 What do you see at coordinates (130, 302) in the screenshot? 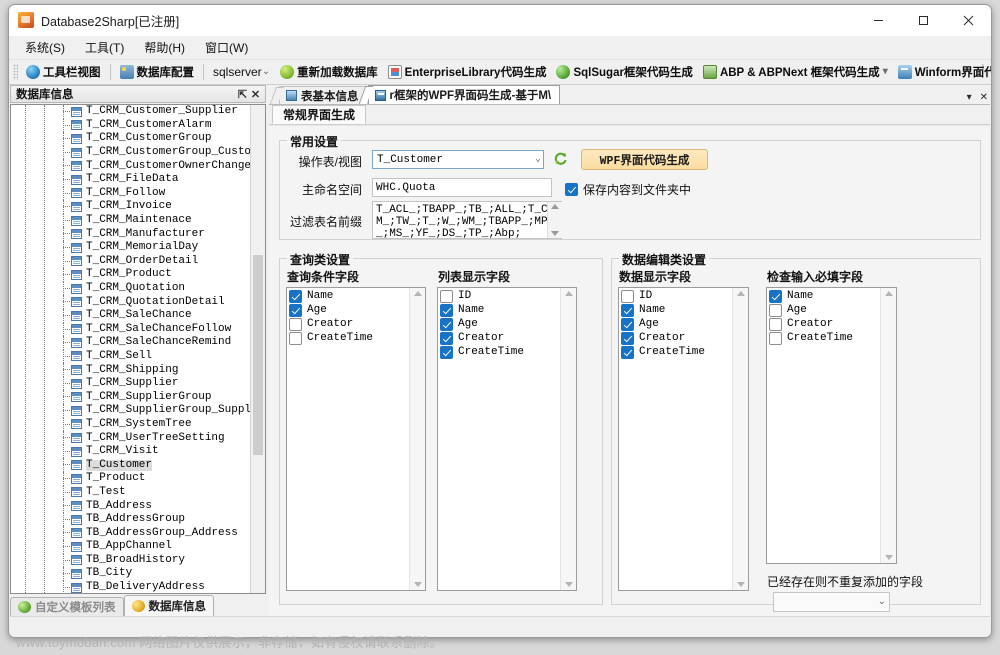
I see `tree-item: T_CRM_QuotationDetail` at bounding box center [130, 302].